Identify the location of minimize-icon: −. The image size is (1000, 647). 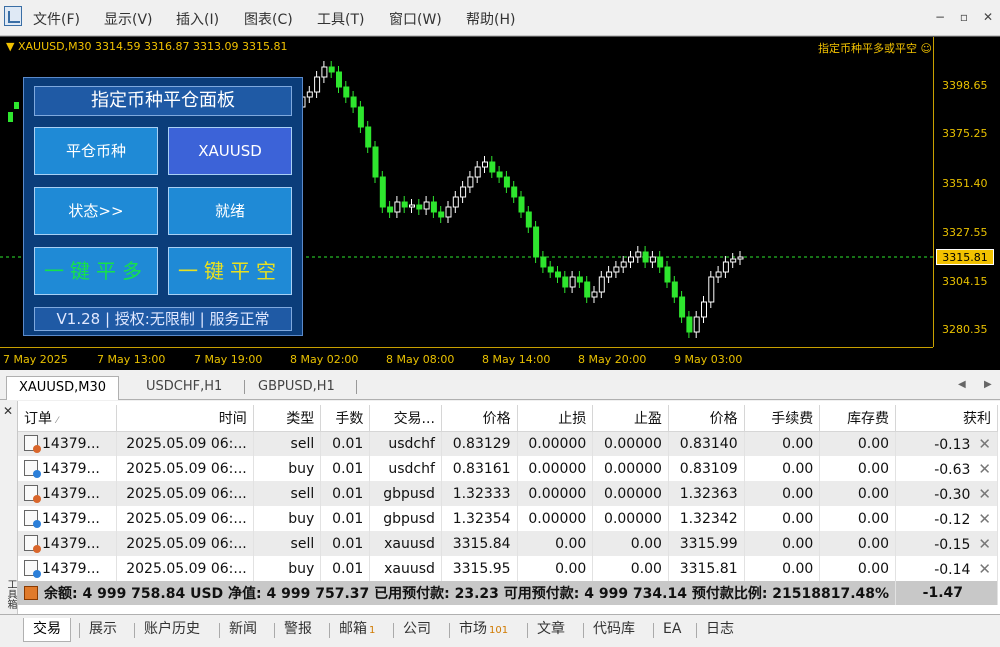
(940, 17).